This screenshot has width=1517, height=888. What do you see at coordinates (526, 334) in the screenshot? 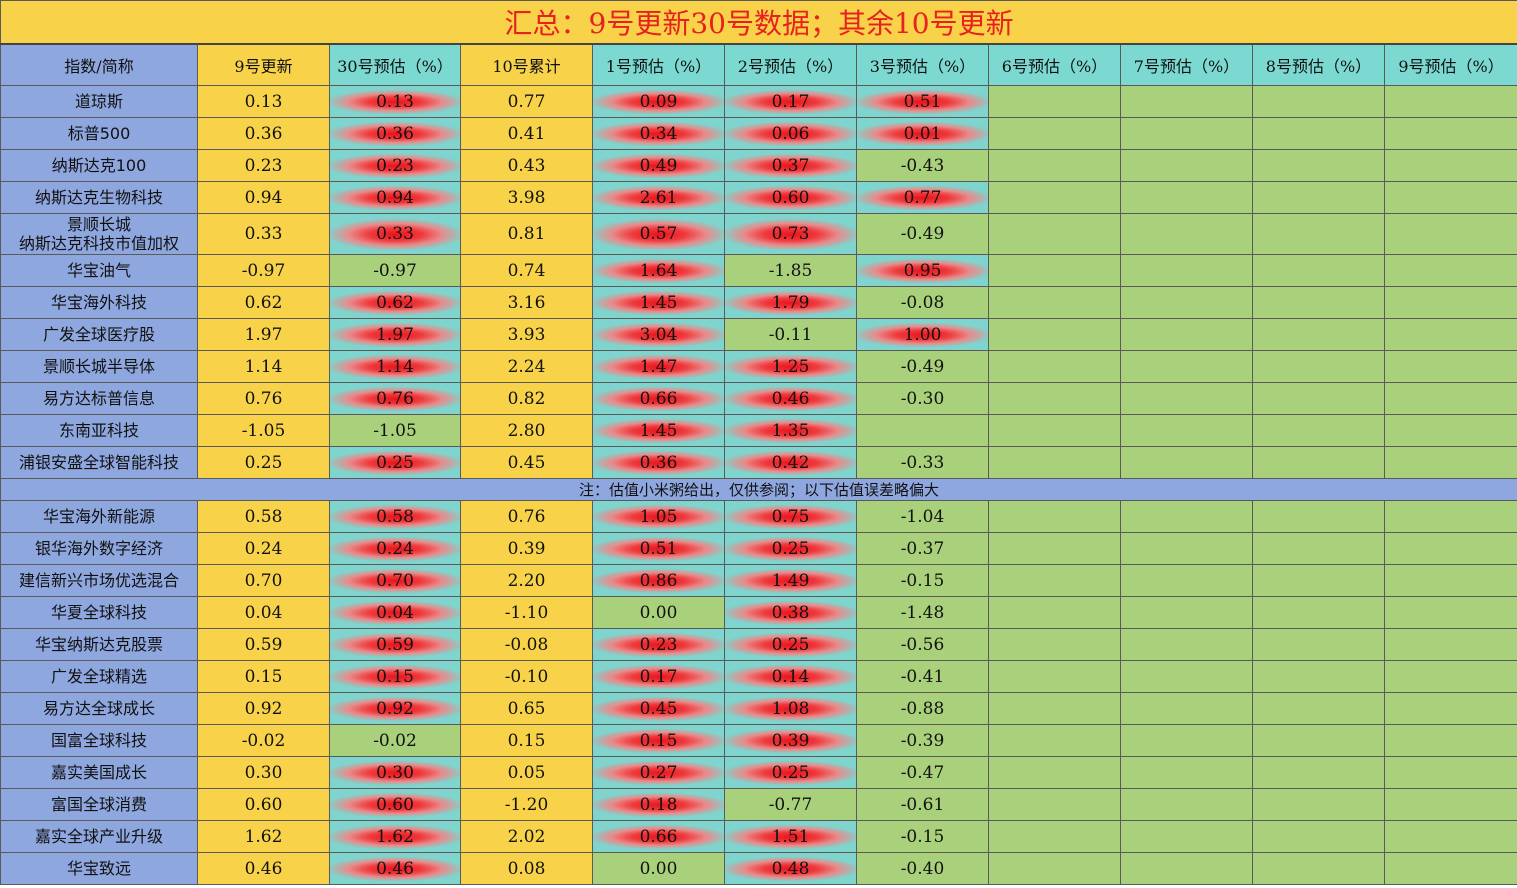
I see `cell-10-cumulative: 3.93` at bounding box center [526, 334].